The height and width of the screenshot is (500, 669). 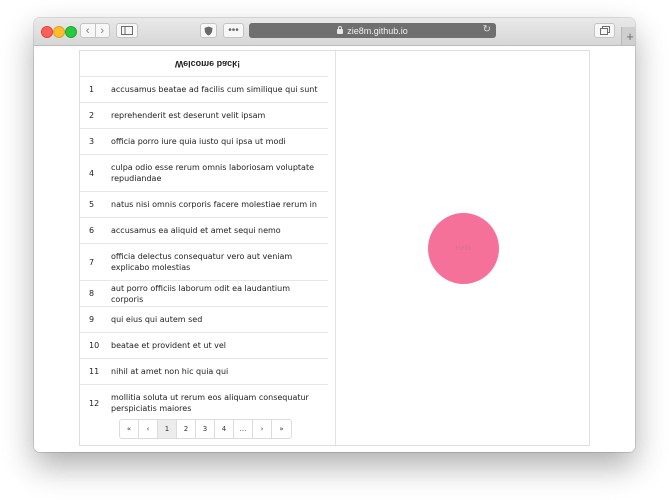 I want to click on row-number: 3, so click(x=92, y=141).